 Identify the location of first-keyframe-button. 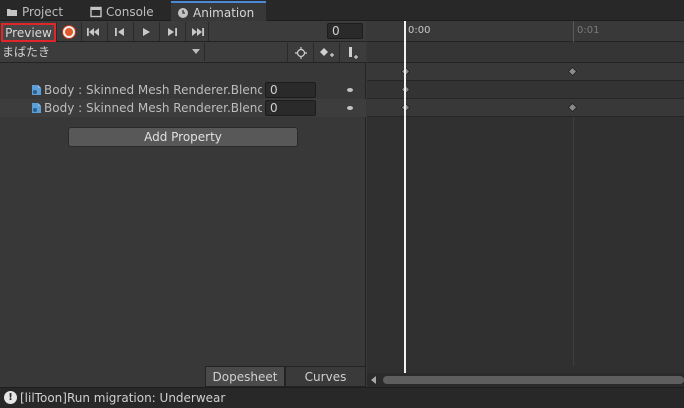
(93, 31).